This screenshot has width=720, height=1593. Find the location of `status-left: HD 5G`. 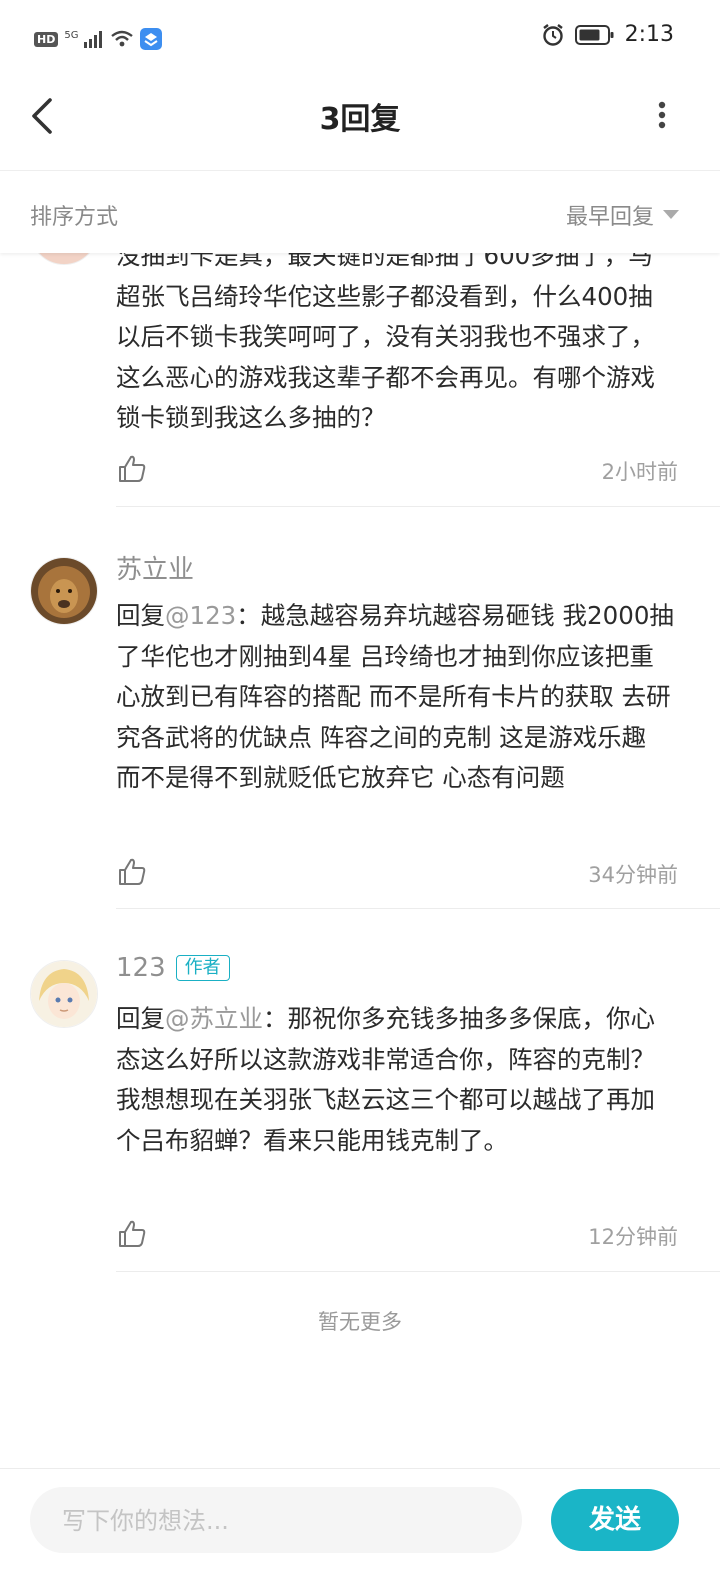

status-left: HD 5G is located at coordinates (98, 39).